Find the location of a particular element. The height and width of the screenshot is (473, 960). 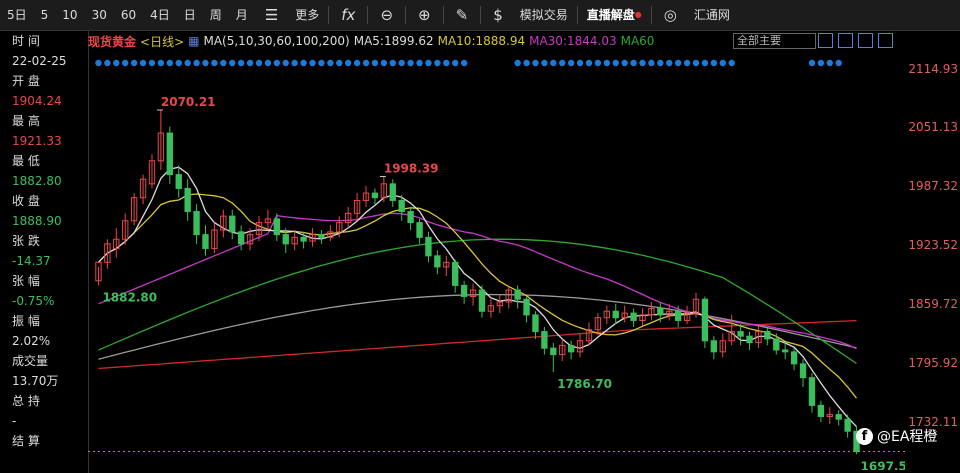

info-value-7: 2.02% is located at coordinates (31, 341).